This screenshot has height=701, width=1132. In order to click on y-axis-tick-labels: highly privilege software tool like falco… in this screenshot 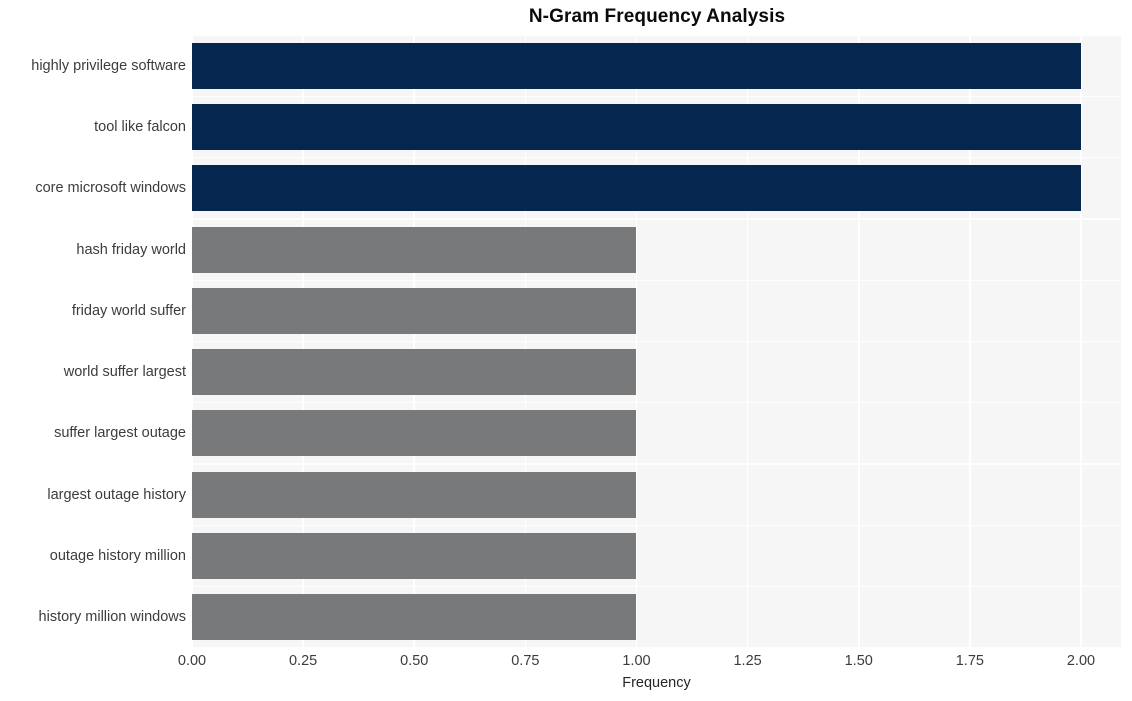, I will do `click(93, 341)`.